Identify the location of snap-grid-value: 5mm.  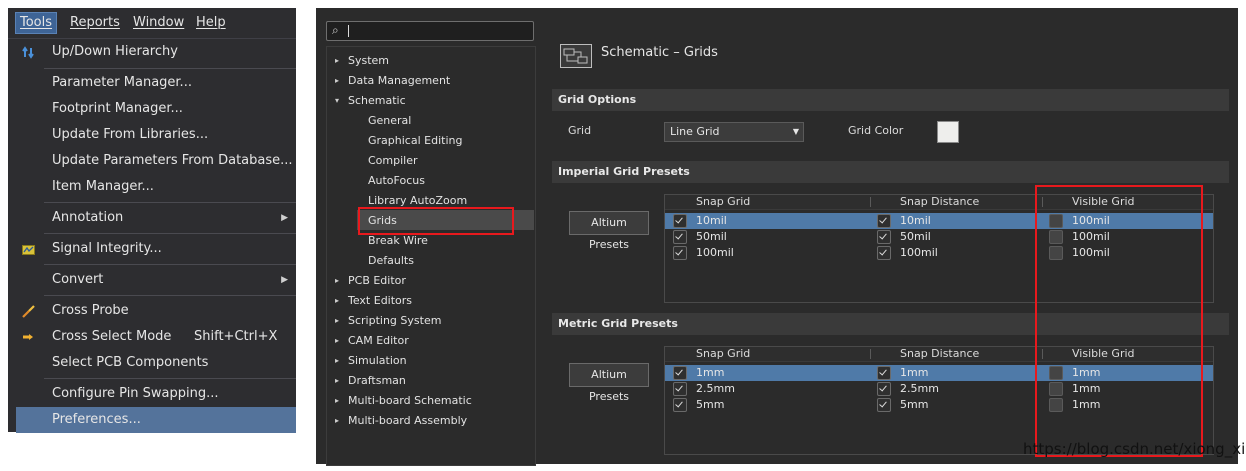
(710, 404).